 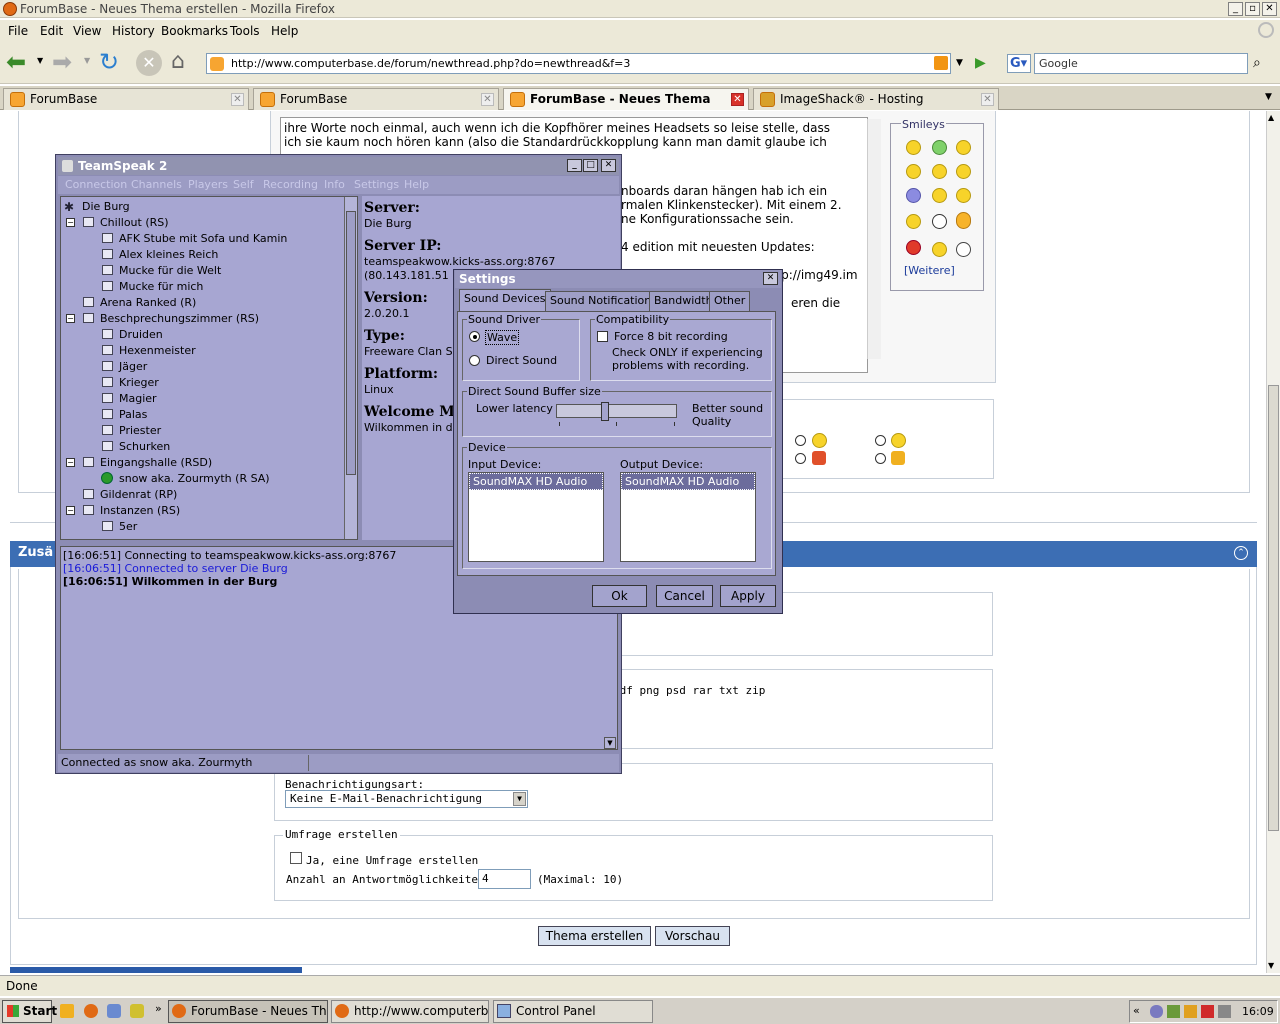 I want to click on tree-channel: 5er, so click(x=128, y=526).